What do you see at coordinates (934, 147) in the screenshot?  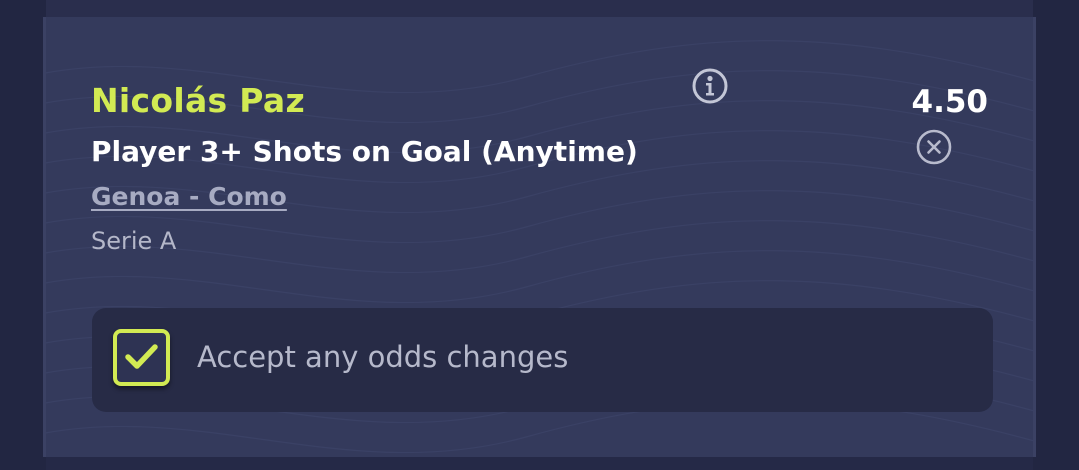 I see `close-circle-icon` at bounding box center [934, 147].